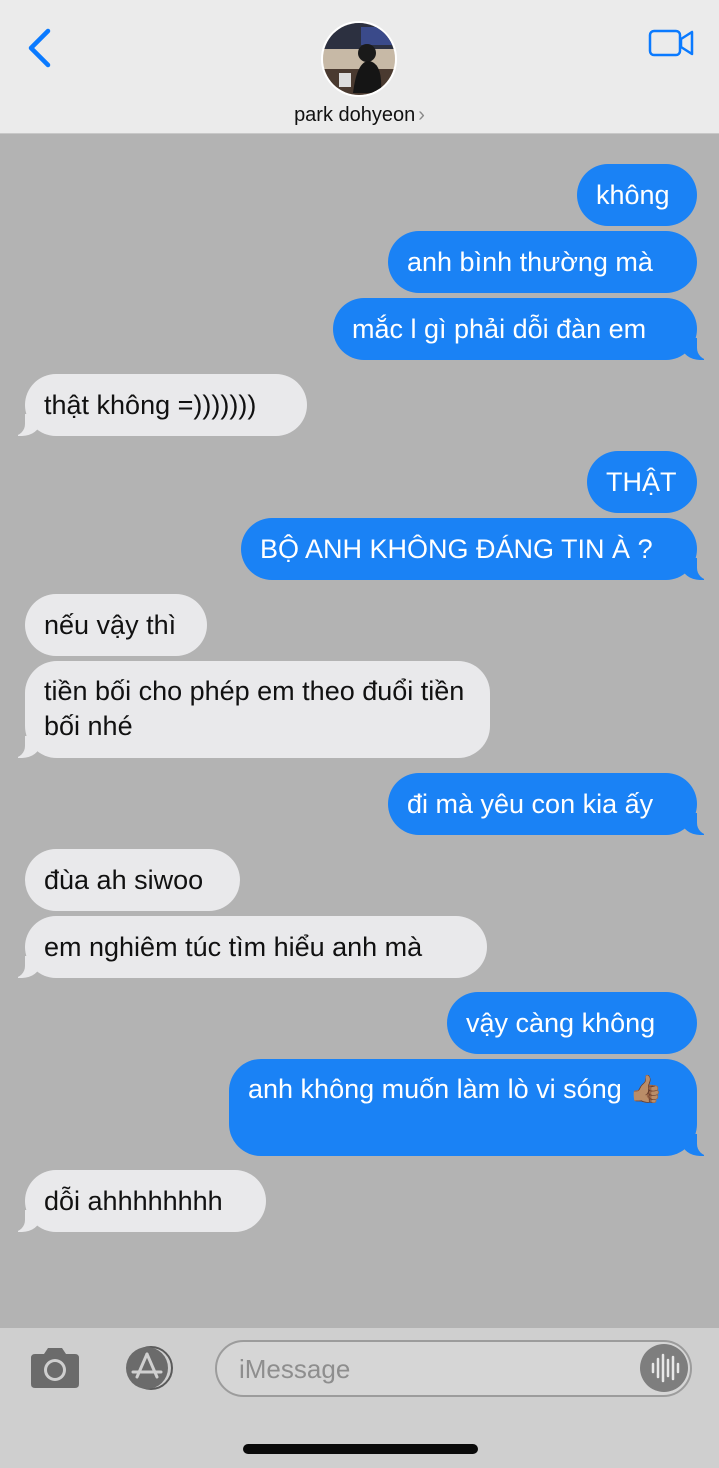 Image resolution: width=719 pixels, height=1468 pixels. I want to click on message-text: đi mà yêu con kia ấy, so click(530, 804).